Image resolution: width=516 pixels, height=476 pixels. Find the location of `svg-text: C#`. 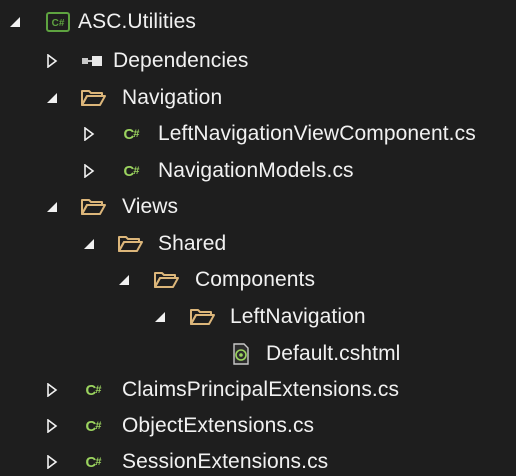

svg-text: C# is located at coordinates (58, 23).